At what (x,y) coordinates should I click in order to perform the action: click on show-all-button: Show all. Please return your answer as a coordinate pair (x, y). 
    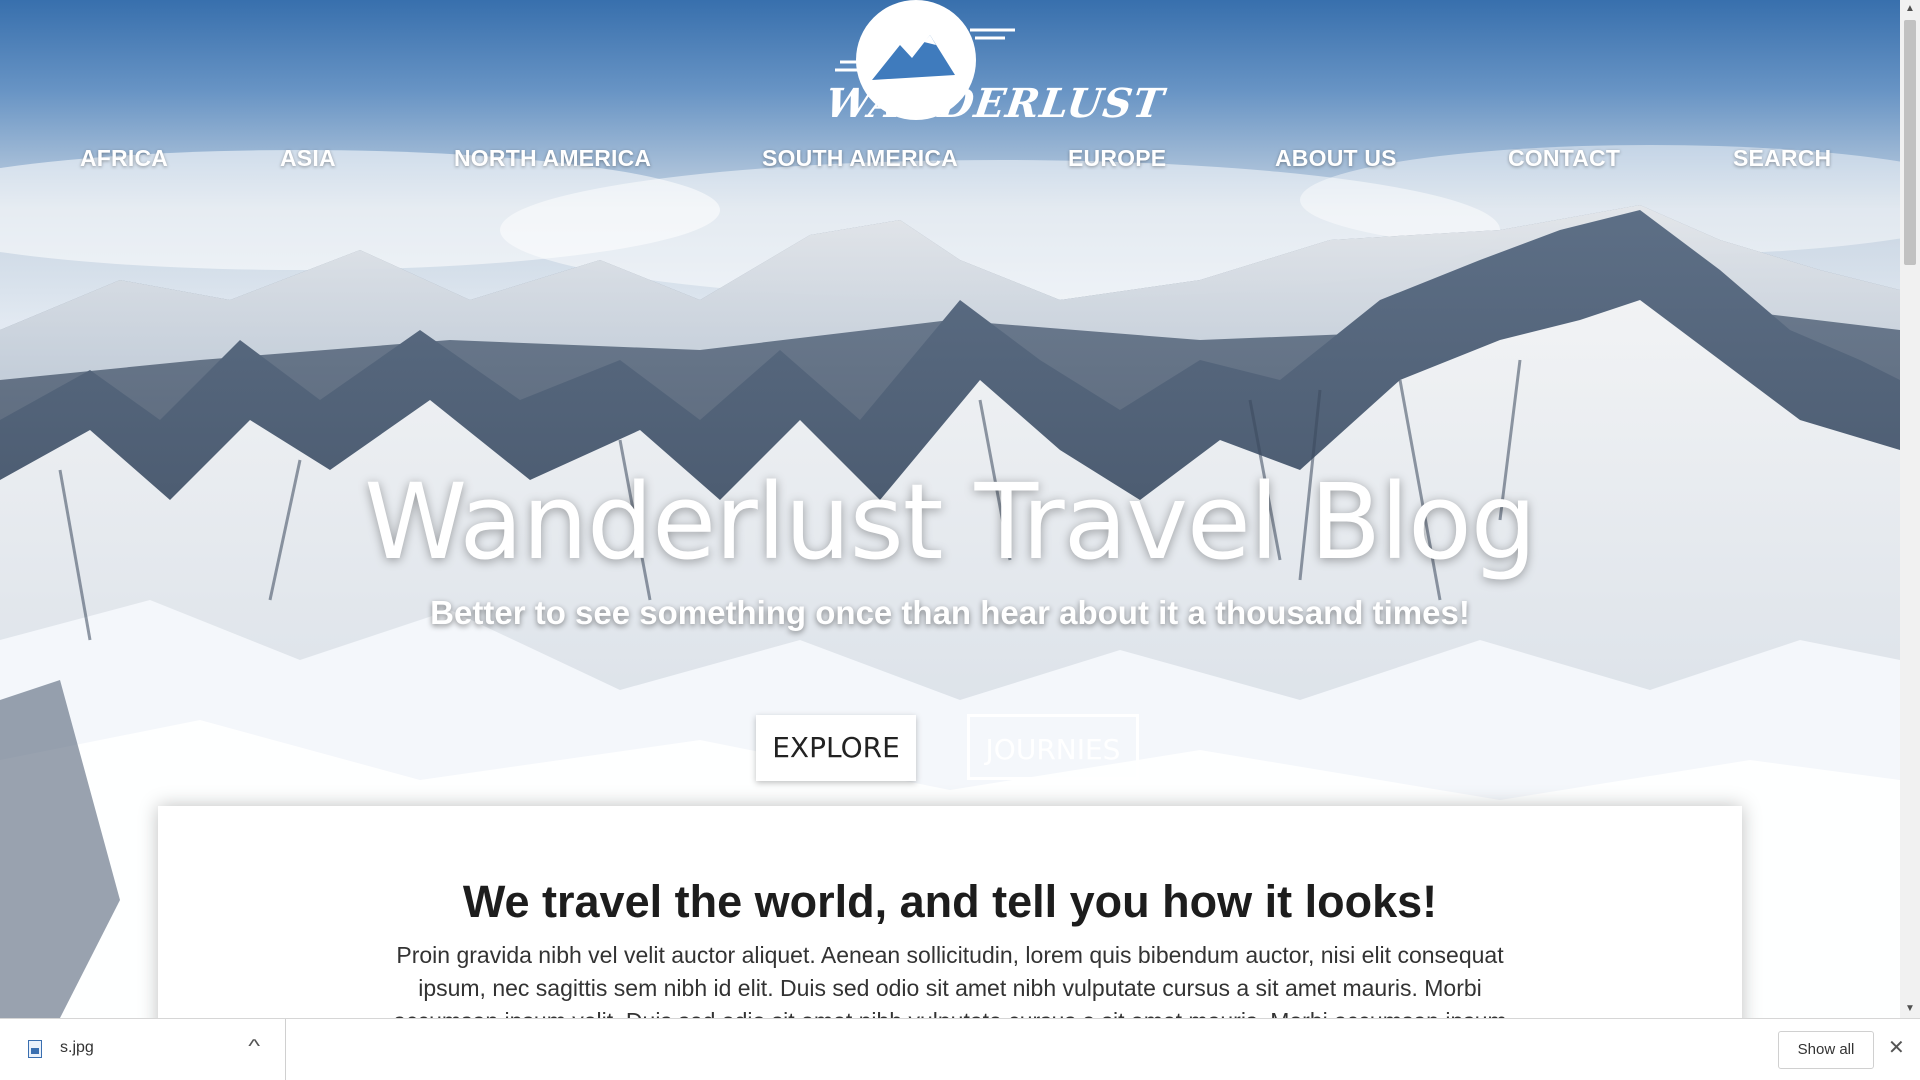
    Looking at the image, I should click on (1826, 1050).